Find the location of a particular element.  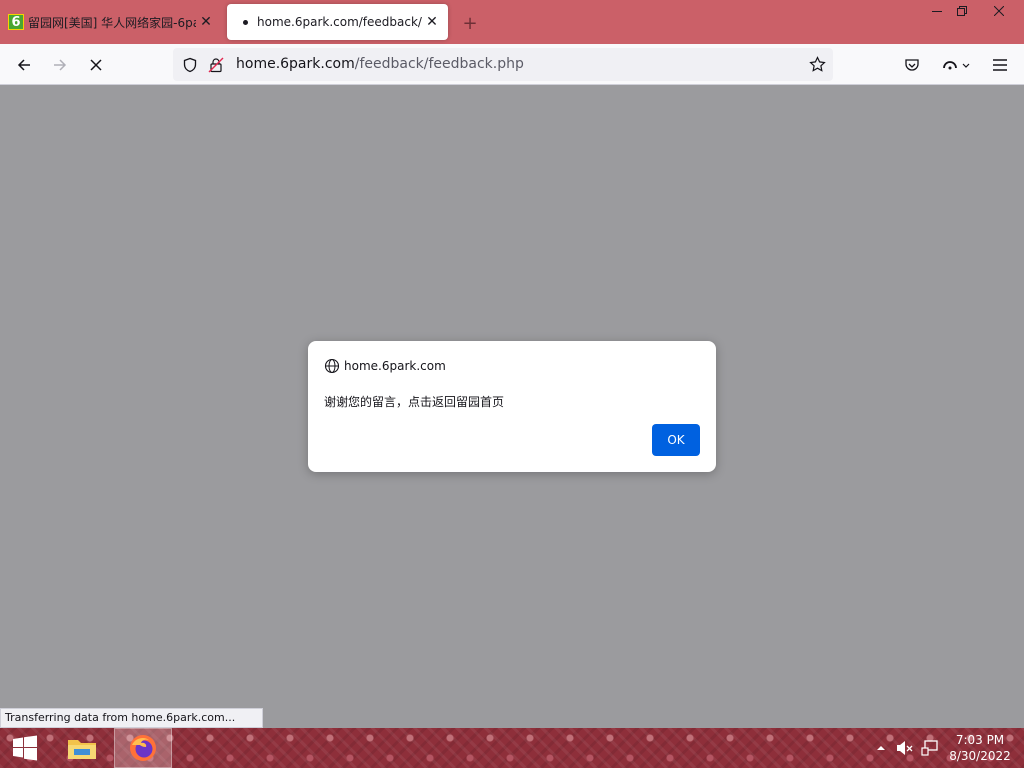

firefox-taskbar-button is located at coordinates (143, 748).